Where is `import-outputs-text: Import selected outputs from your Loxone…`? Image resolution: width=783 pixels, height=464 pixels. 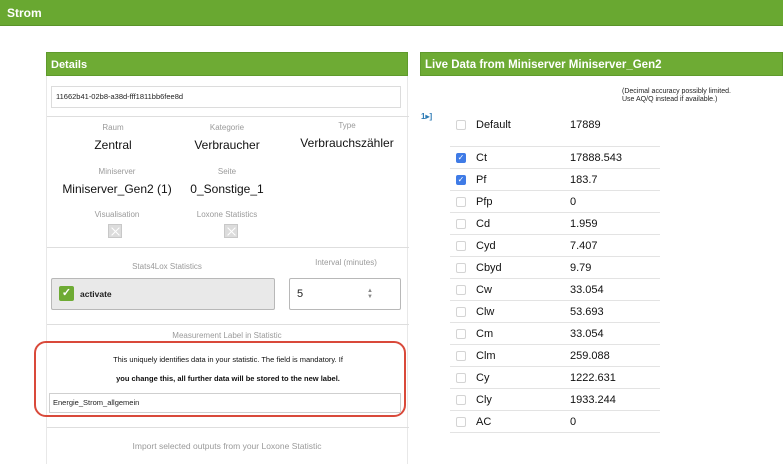 import-outputs-text: Import selected outputs from your Loxone… is located at coordinates (227, 446).